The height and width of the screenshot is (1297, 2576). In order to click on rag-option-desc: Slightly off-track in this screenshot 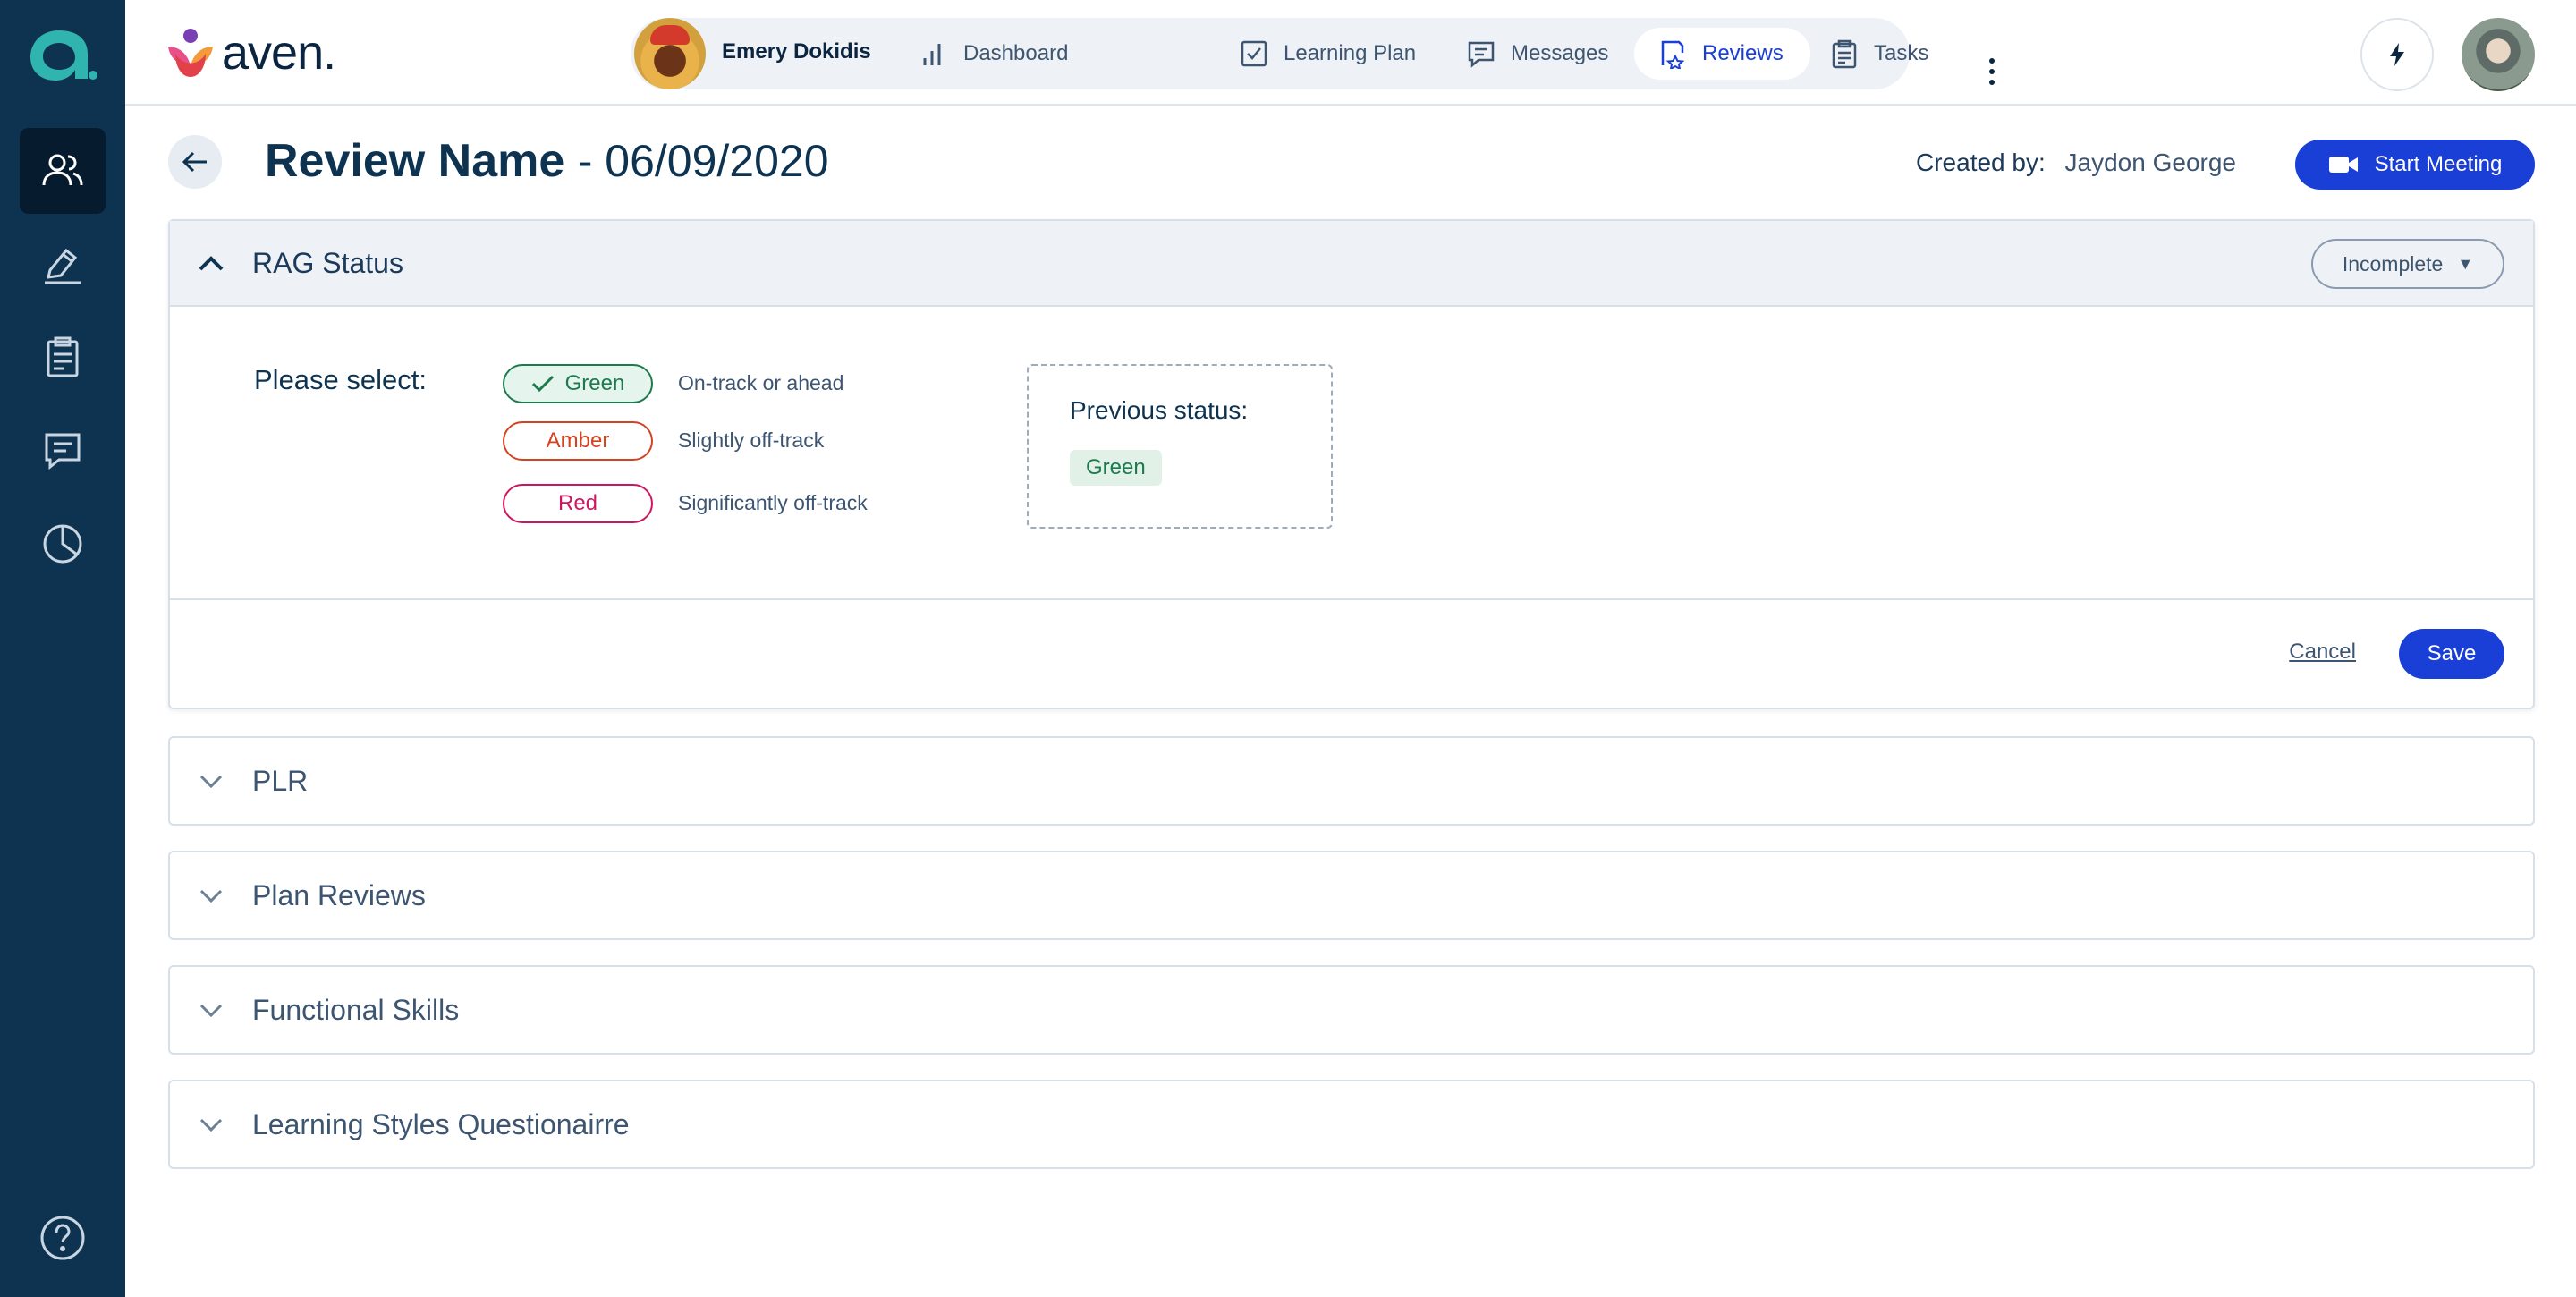, I will do `click(751, 440)`.